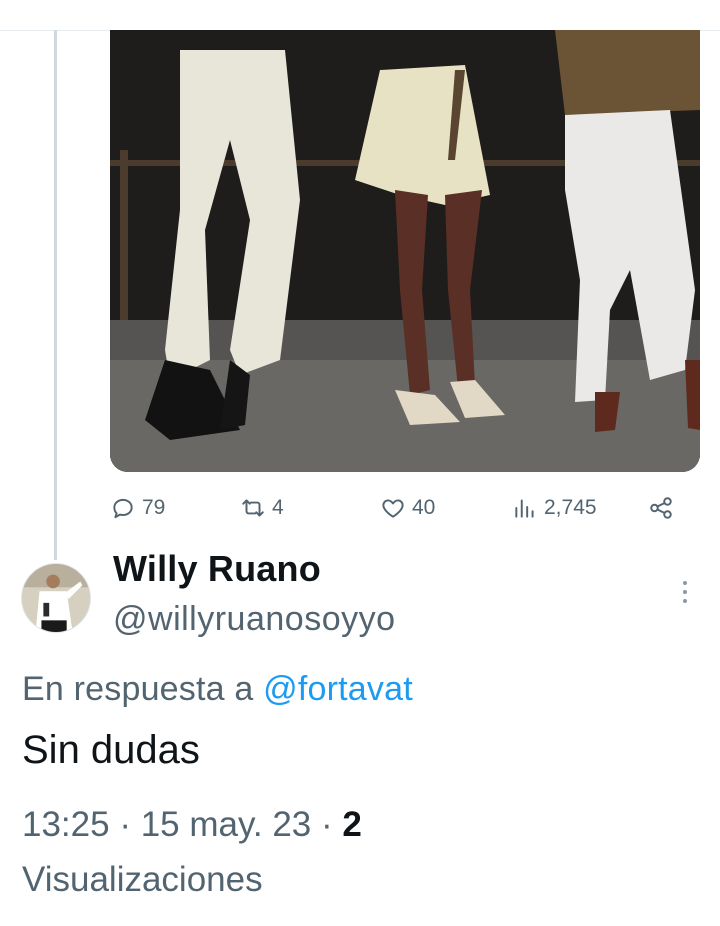 The height and width of the screenshot is (926, 720). Describe the element at coordinates (137, 508) in the screenshot. I see `reply-button: 79` at that location.